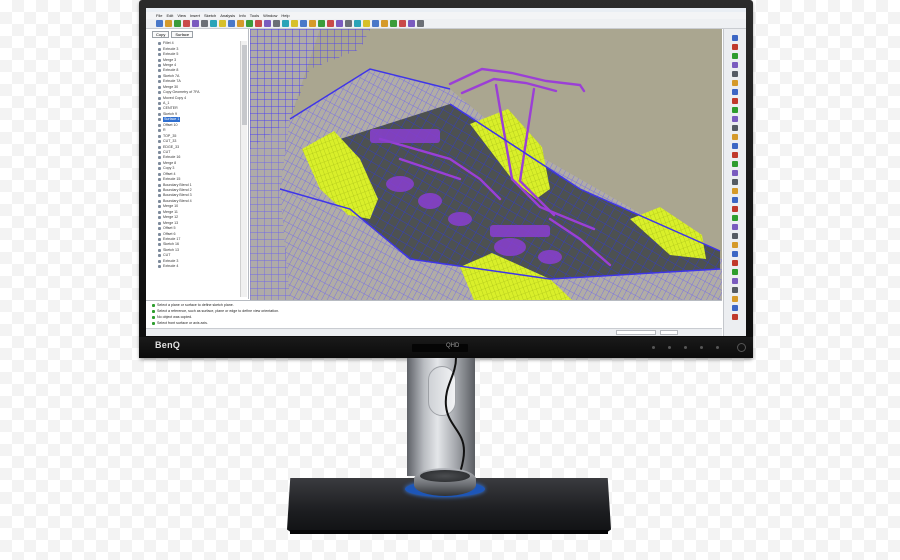 This screenshot has height=560, width=900. I want to click on tree-item-label: CUT_33, so click(170, 141).